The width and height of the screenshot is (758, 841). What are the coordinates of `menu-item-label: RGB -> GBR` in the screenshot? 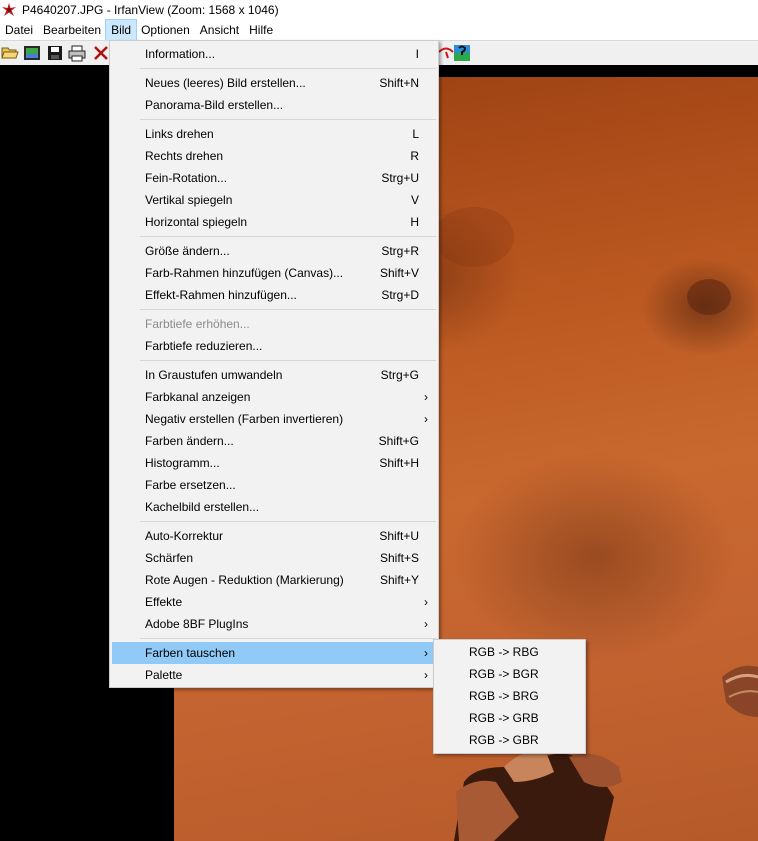 It's located at (504, 740).